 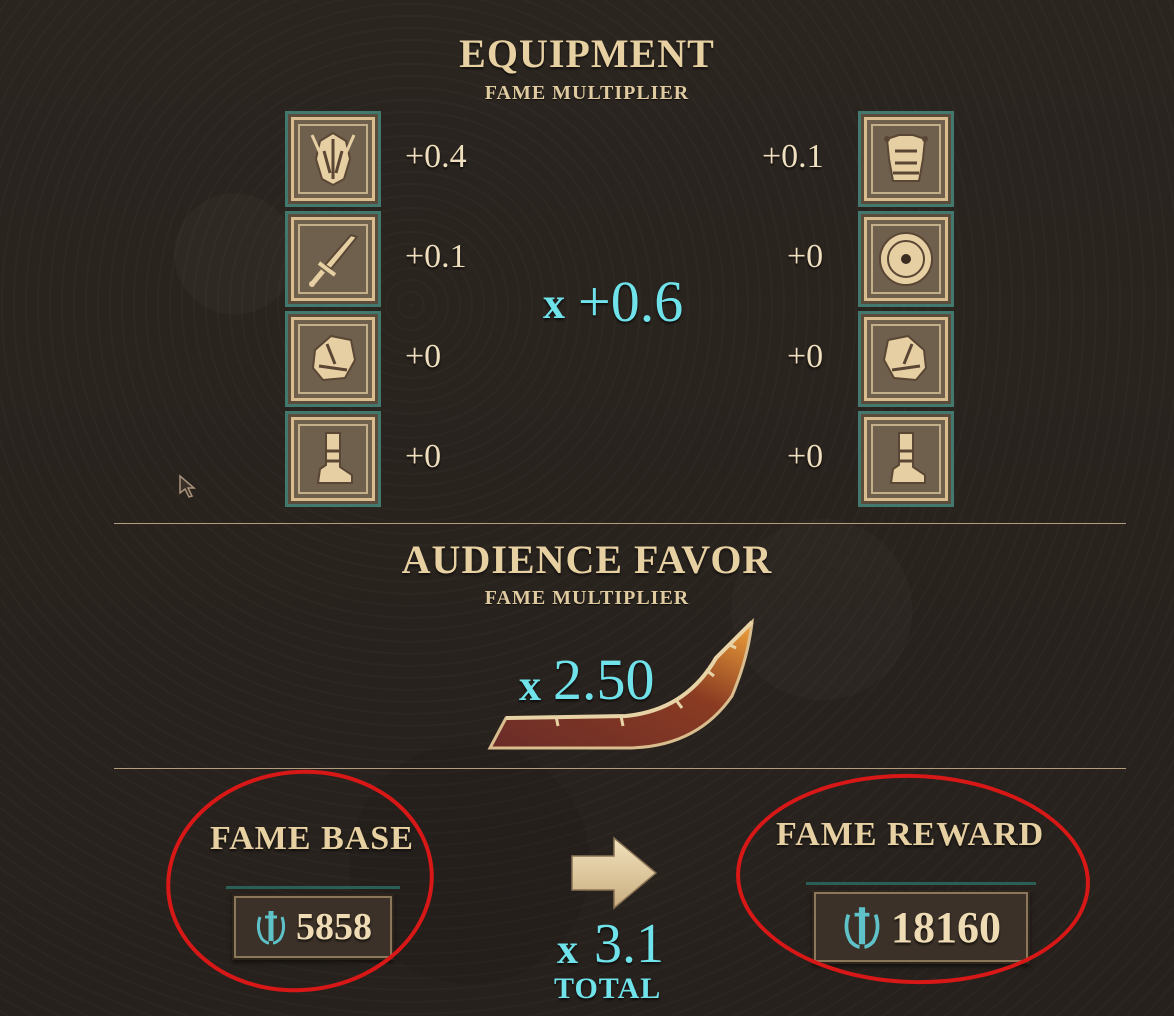 I want to click on equipment-slot-gauntlet-left, so click(x=333, y=359).